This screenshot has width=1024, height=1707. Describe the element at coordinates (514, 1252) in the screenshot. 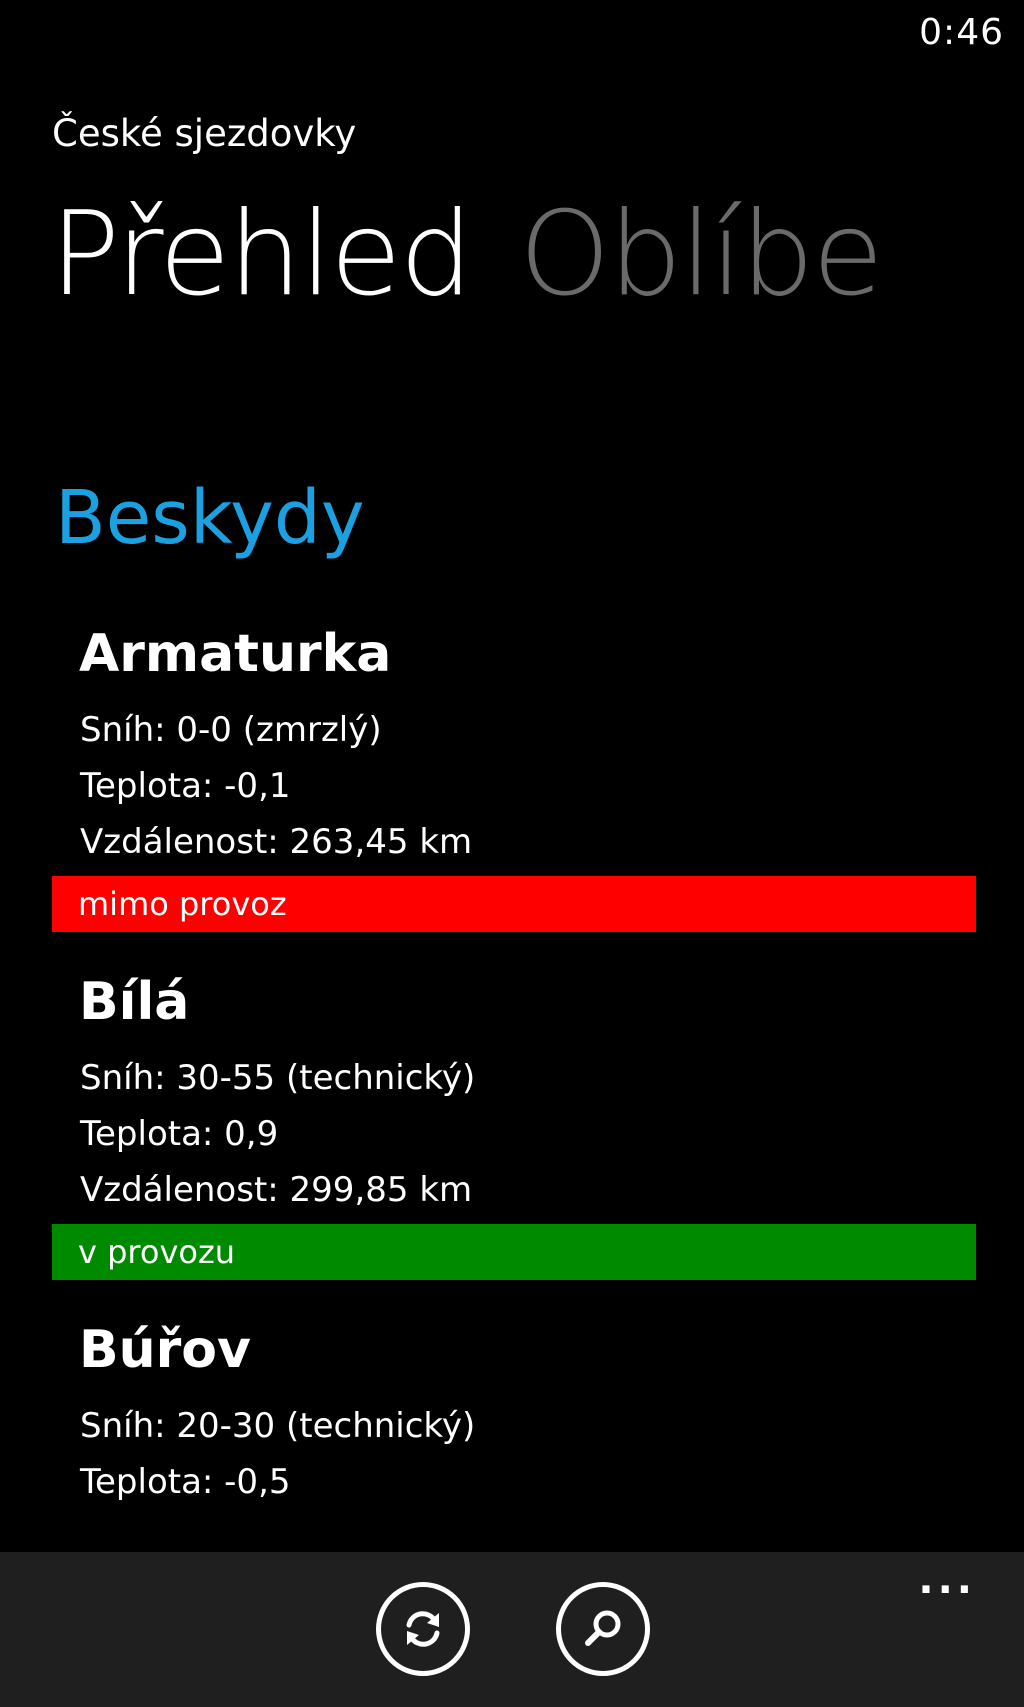

I see `status-badge: v provozu` at that location.